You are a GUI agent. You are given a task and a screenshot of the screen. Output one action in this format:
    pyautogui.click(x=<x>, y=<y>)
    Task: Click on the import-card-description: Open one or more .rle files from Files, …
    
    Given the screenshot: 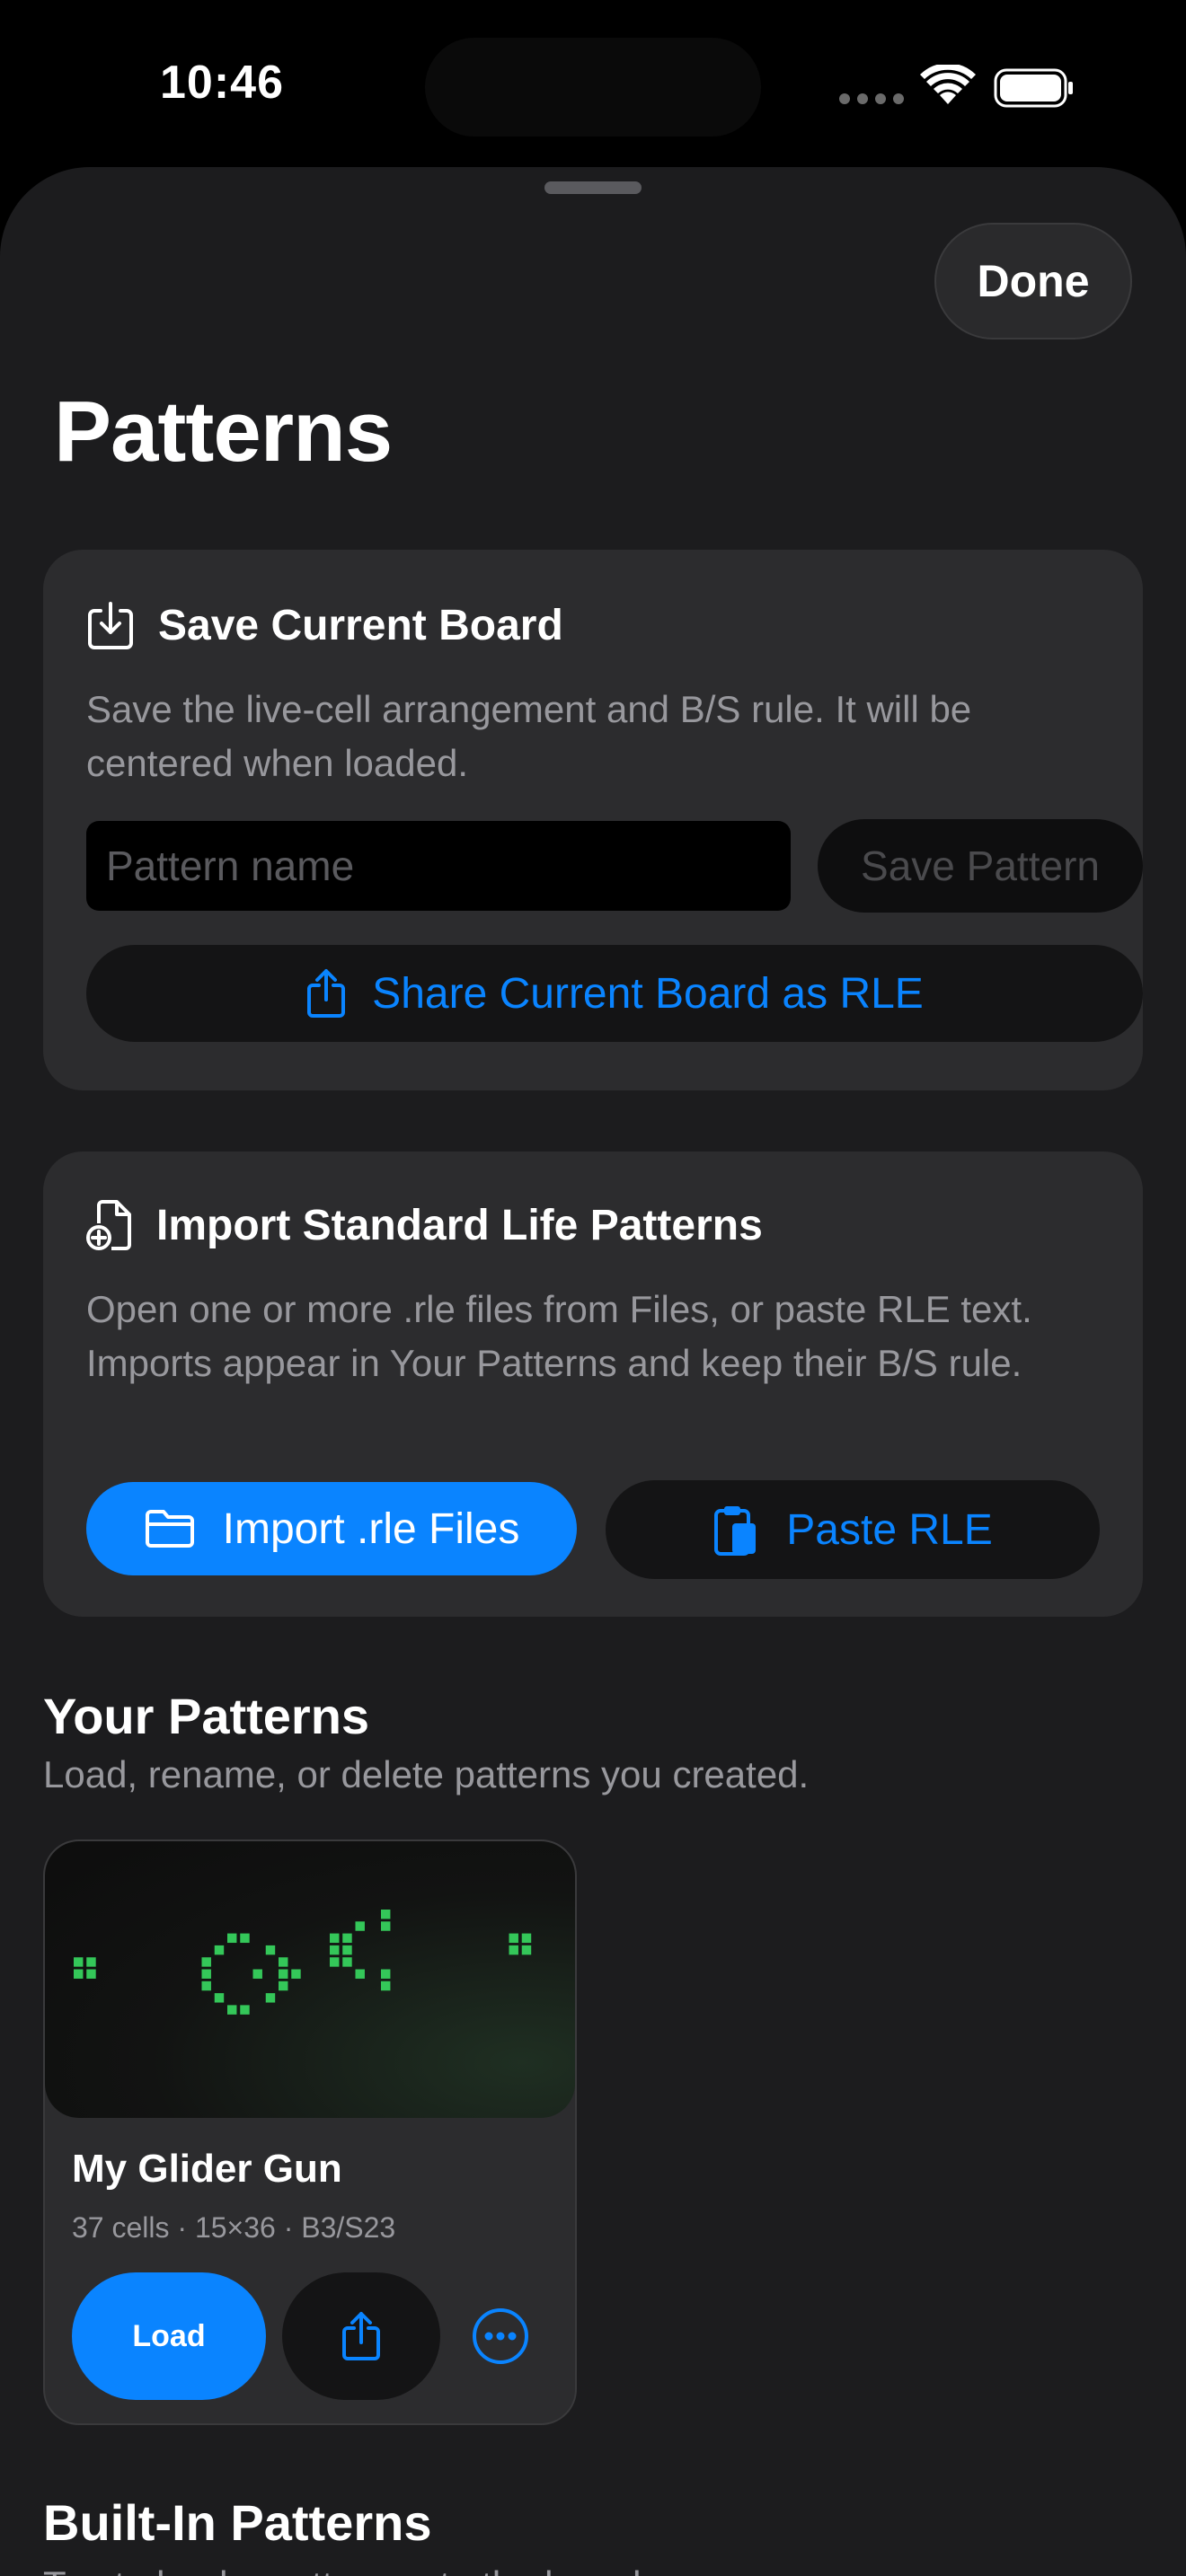 What is the action you would take?
    pyautogui.click(x=559, y=1336)
    